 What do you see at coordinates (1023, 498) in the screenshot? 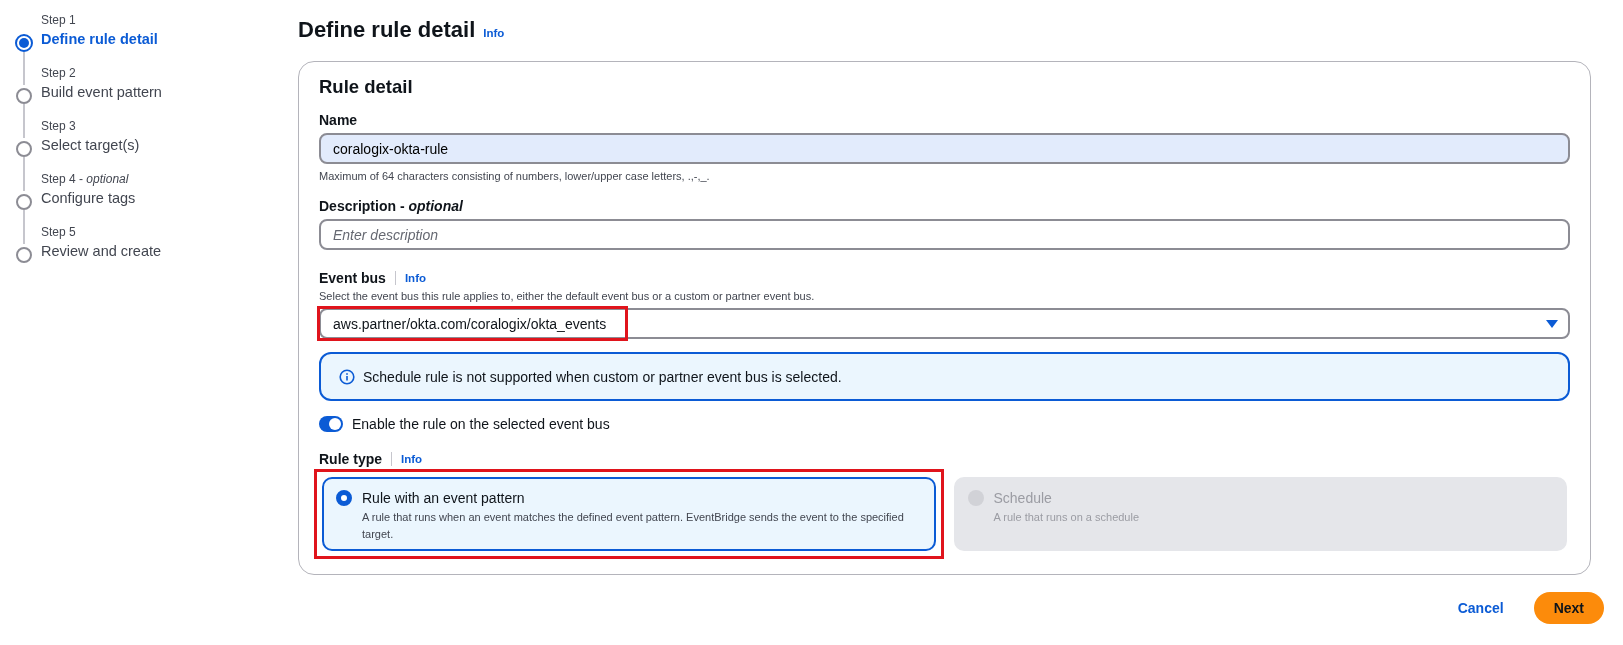
I see `option-label: Schedule` at bounding box center [1023, 498].